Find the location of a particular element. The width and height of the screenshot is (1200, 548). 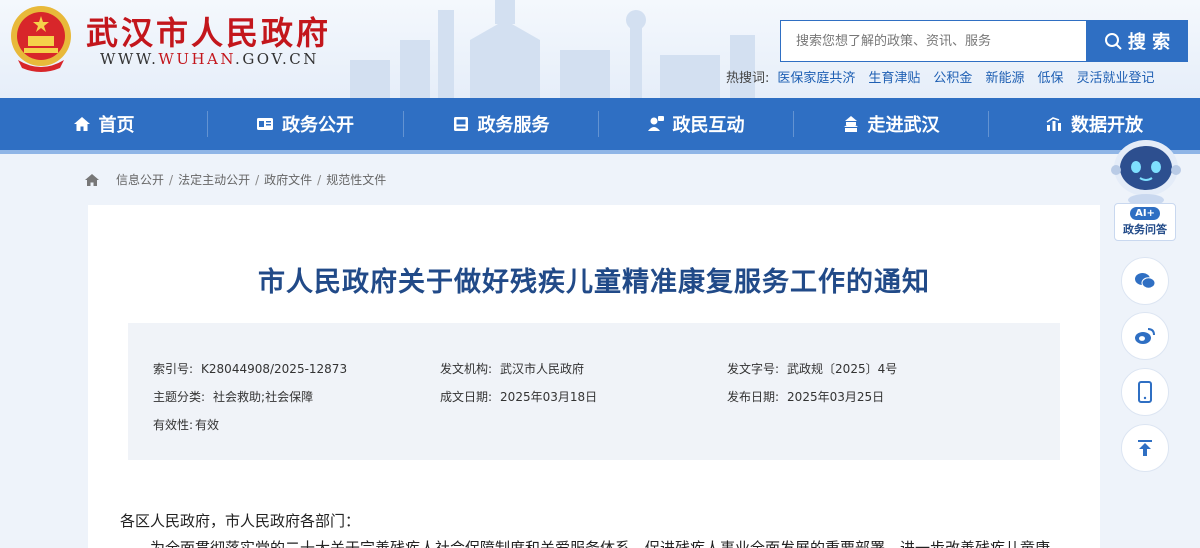

hot-word-link: 新能源 is located at coordinates (1004, 76).